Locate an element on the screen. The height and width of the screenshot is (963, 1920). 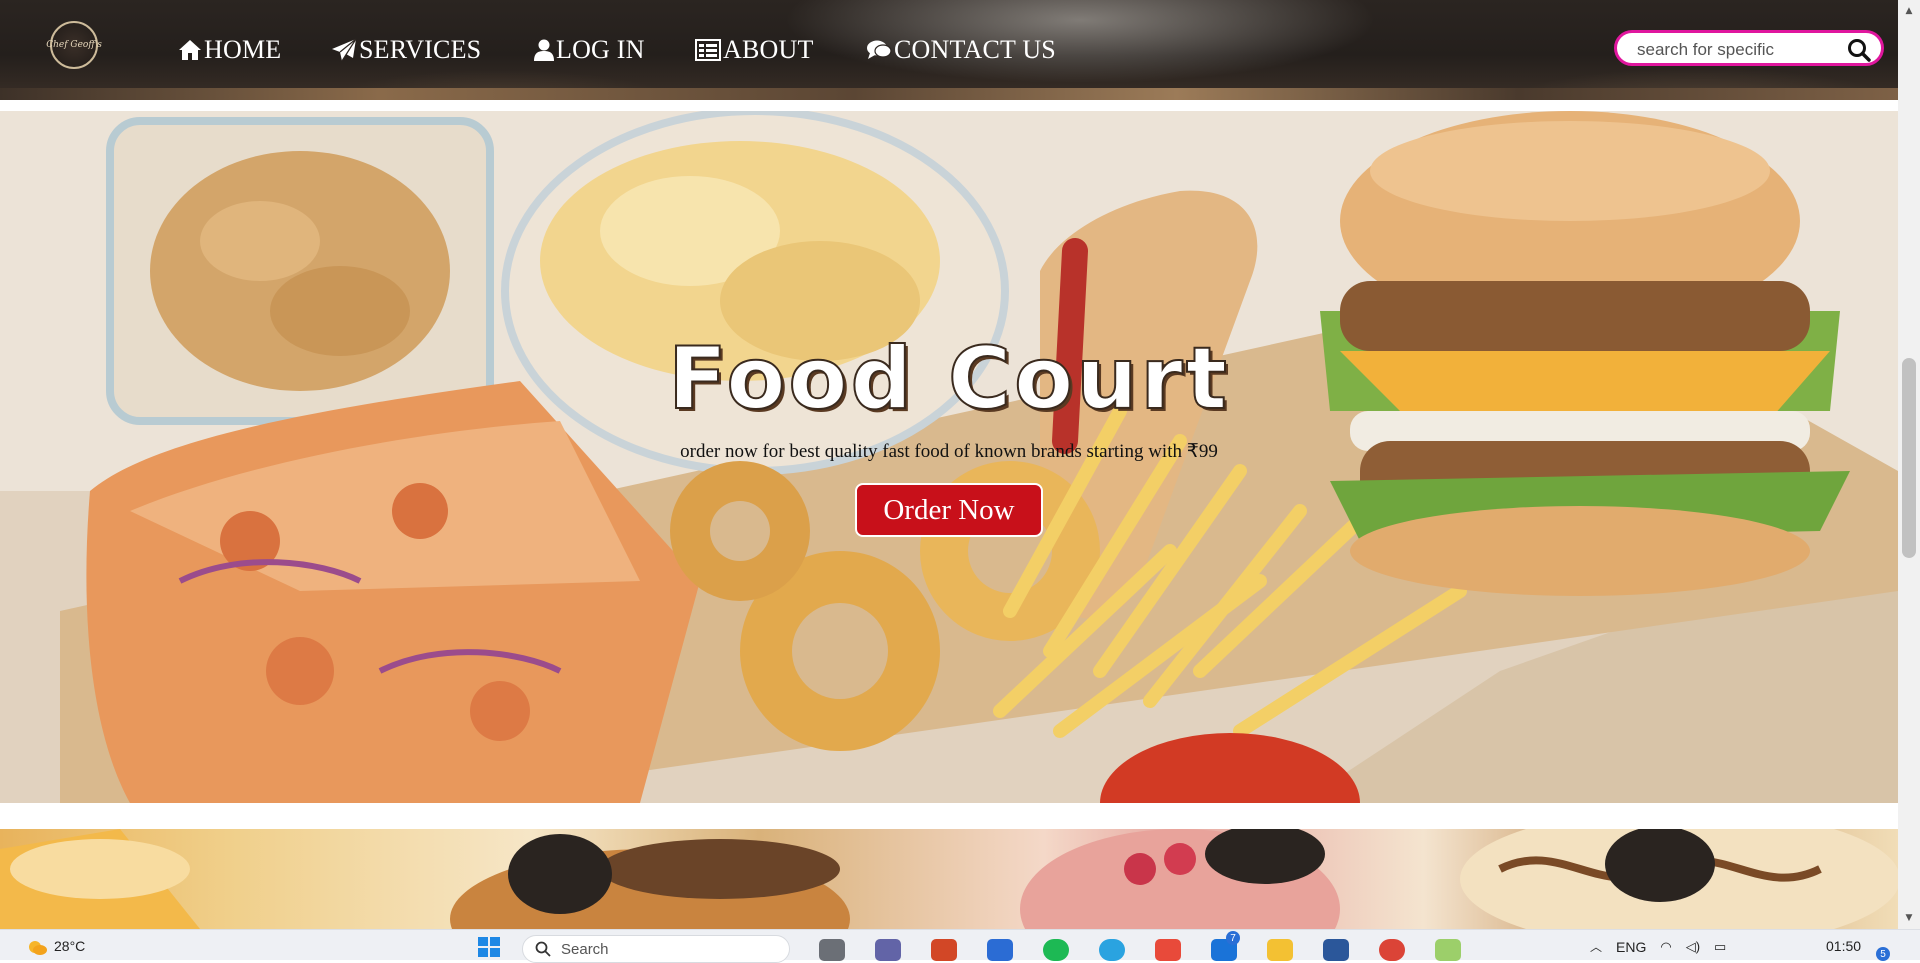
nav-item-about-label: ABOUT is located at coordinates (768, 49).